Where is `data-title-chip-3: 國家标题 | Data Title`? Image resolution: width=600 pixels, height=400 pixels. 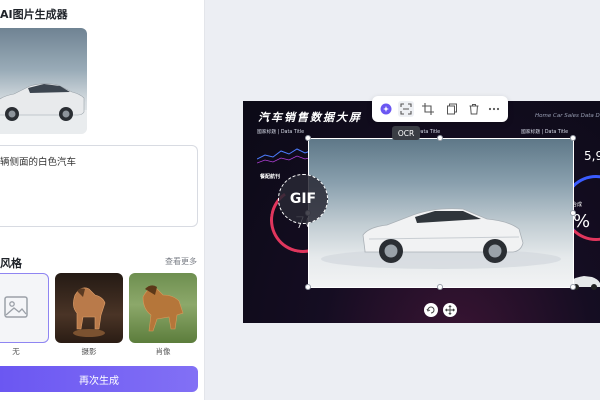
data-title-chip-3: 國家标题 | Data Title is located at coordinates (545, 132).